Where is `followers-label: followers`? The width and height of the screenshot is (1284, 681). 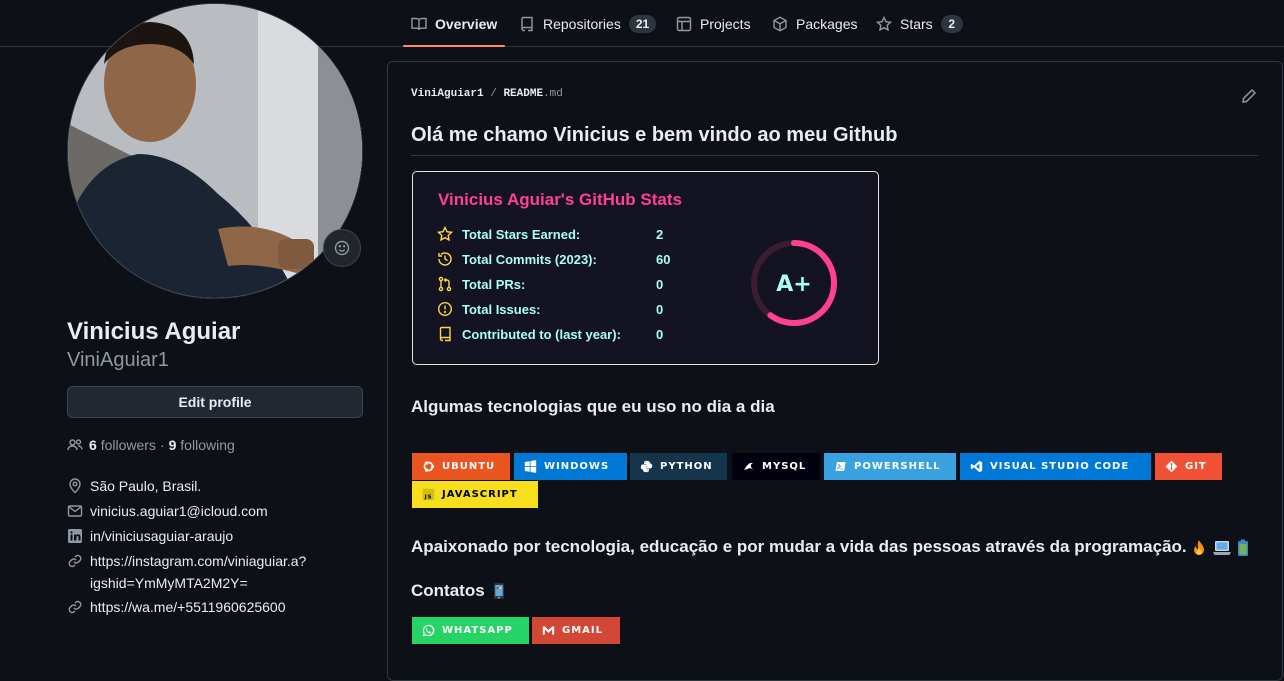 followers-label: followers is located at coordinates (128, 445).